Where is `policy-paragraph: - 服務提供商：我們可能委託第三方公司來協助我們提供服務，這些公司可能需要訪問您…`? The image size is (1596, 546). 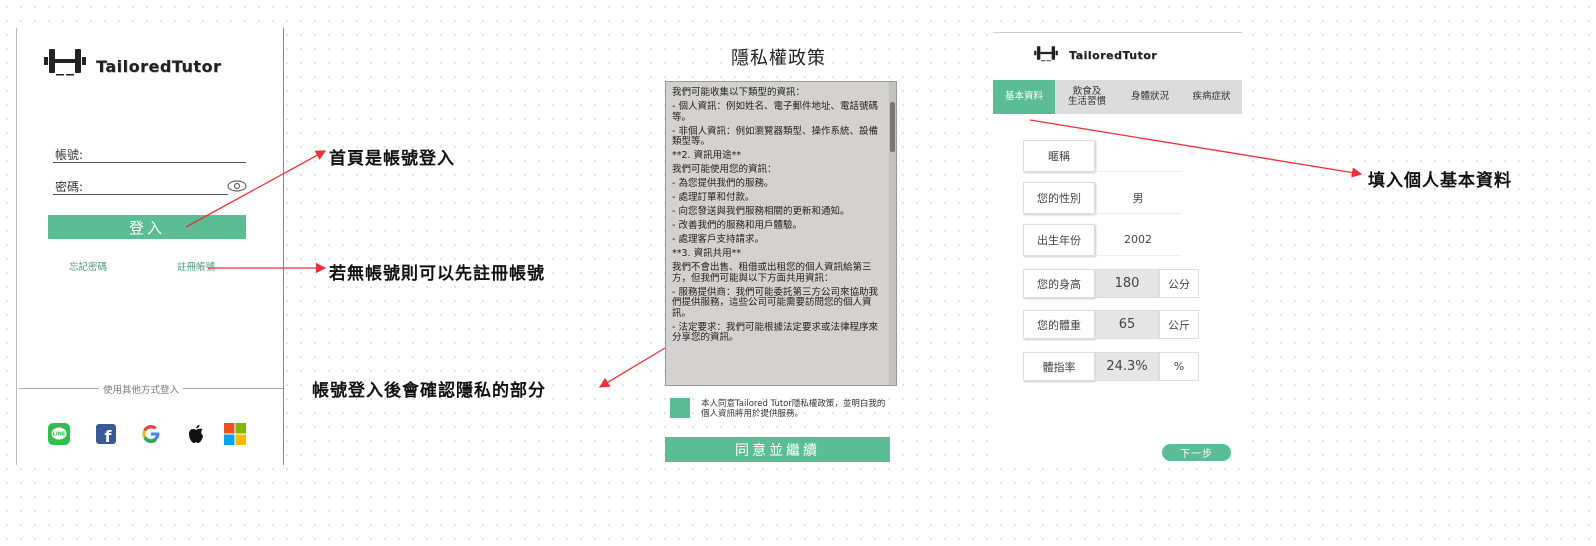
policy-paragraph: - 服務提供商：我們可能委託第三方公司來協助我們提供服務，這些公司可能需要訪問您… is located at coordinates (775, 302).